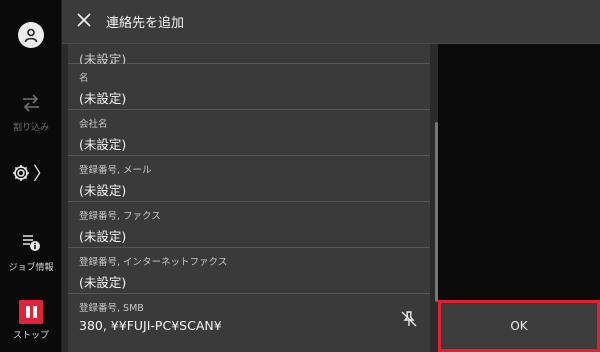  I want to click on job-status-button: ジョブ情報, so click(31, 252).